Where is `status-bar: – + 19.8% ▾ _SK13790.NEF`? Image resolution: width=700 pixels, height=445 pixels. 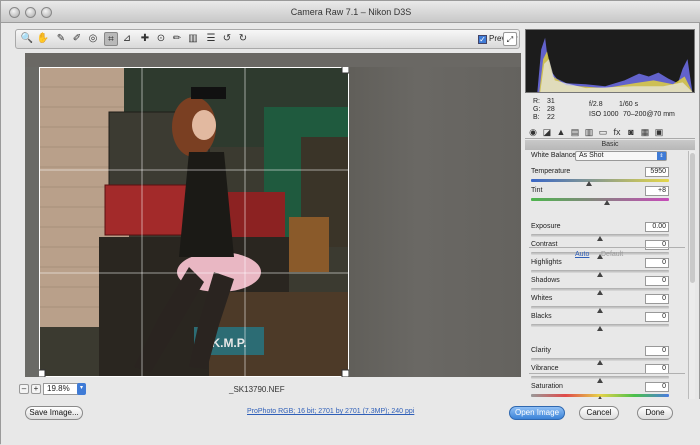 status-bar: – + 19.8% ▾ _SK13790.NEF is located at coordinates (263, 389).